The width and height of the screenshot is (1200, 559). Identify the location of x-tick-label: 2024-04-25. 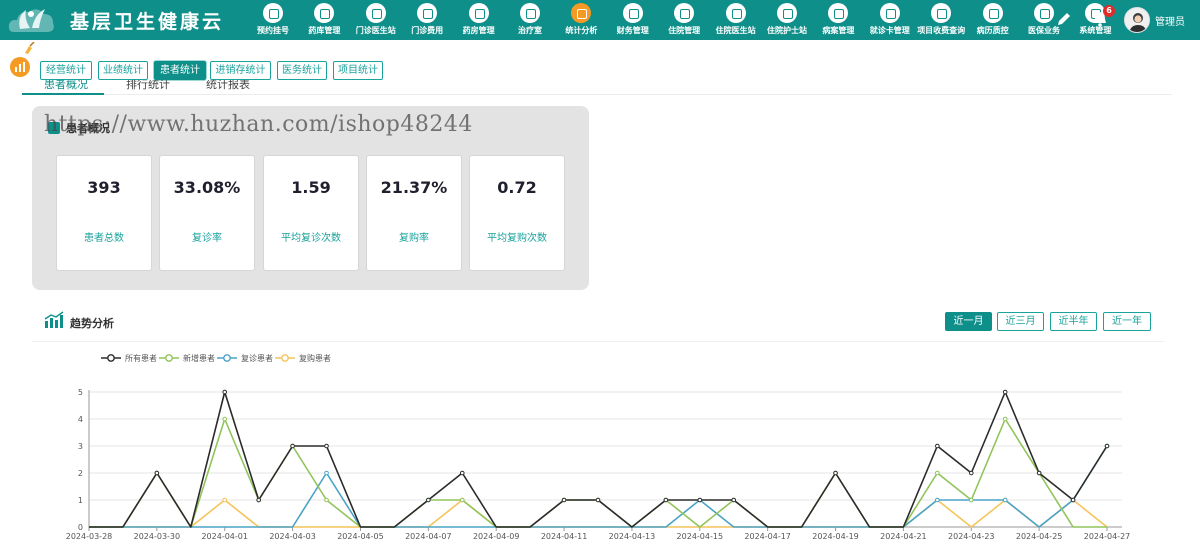
(1039, 536).